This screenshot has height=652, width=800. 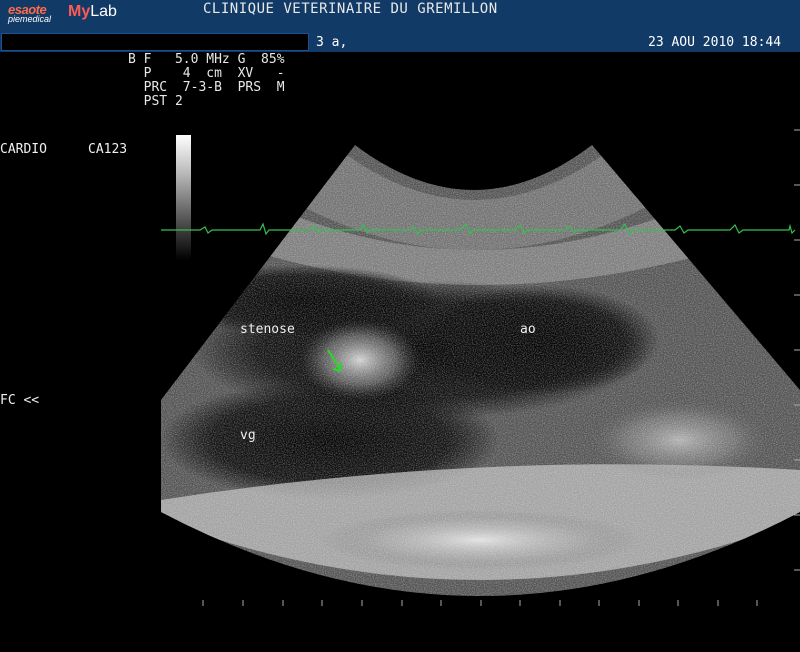 I want to click on annotation-stenose: stenose, so click(x=267, y=329).